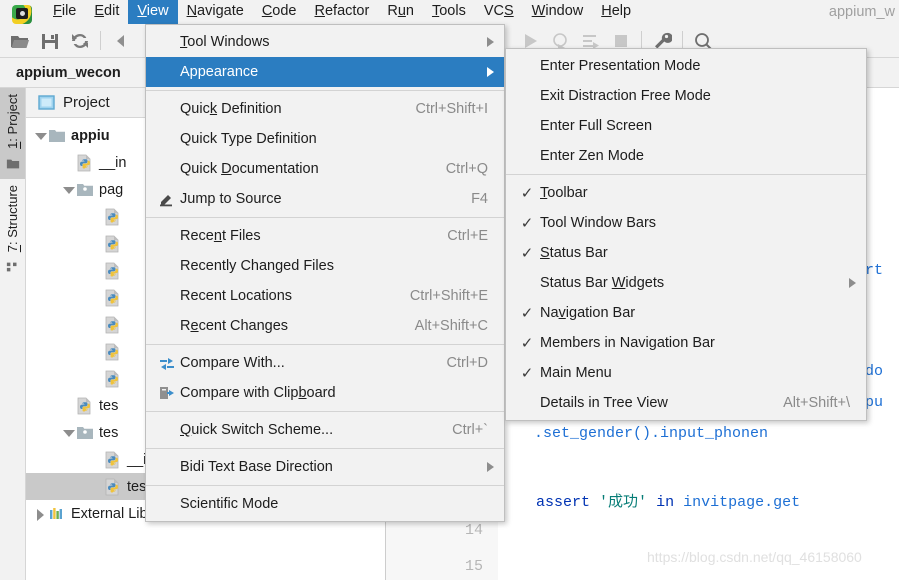 This screenshot has height=580, width=899. What do you see at coordinates (20, 41) in the screenshot?
I see `open-folder-icon` at bounding box center [20, 41].